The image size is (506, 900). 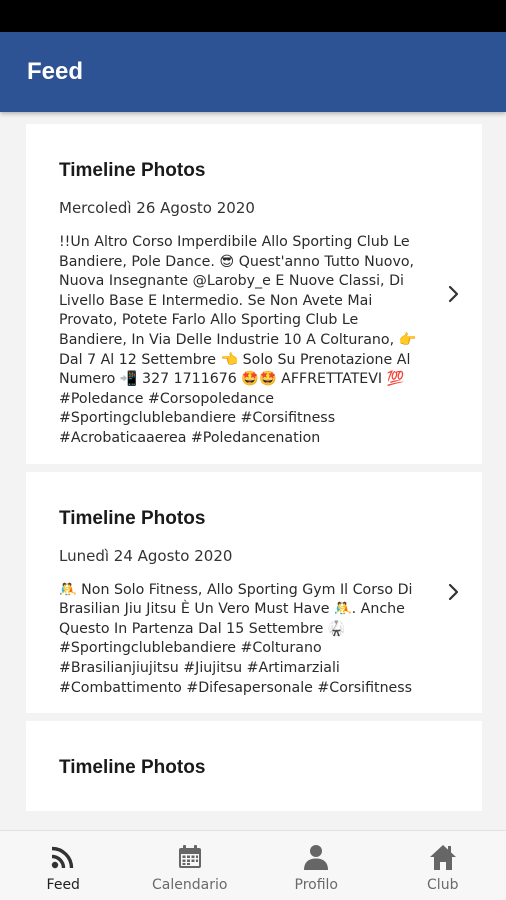 I want to click on app-bar: Feed, so click(x=253, y=72).